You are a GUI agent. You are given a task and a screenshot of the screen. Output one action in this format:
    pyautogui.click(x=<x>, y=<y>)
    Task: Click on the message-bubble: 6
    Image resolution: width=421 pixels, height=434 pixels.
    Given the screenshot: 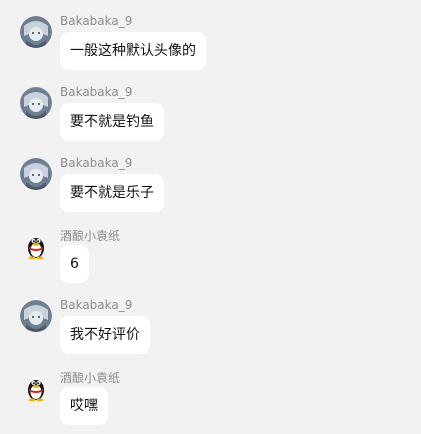 What is the action you would take?
    pyautogui.click(x=74, y=264)
    